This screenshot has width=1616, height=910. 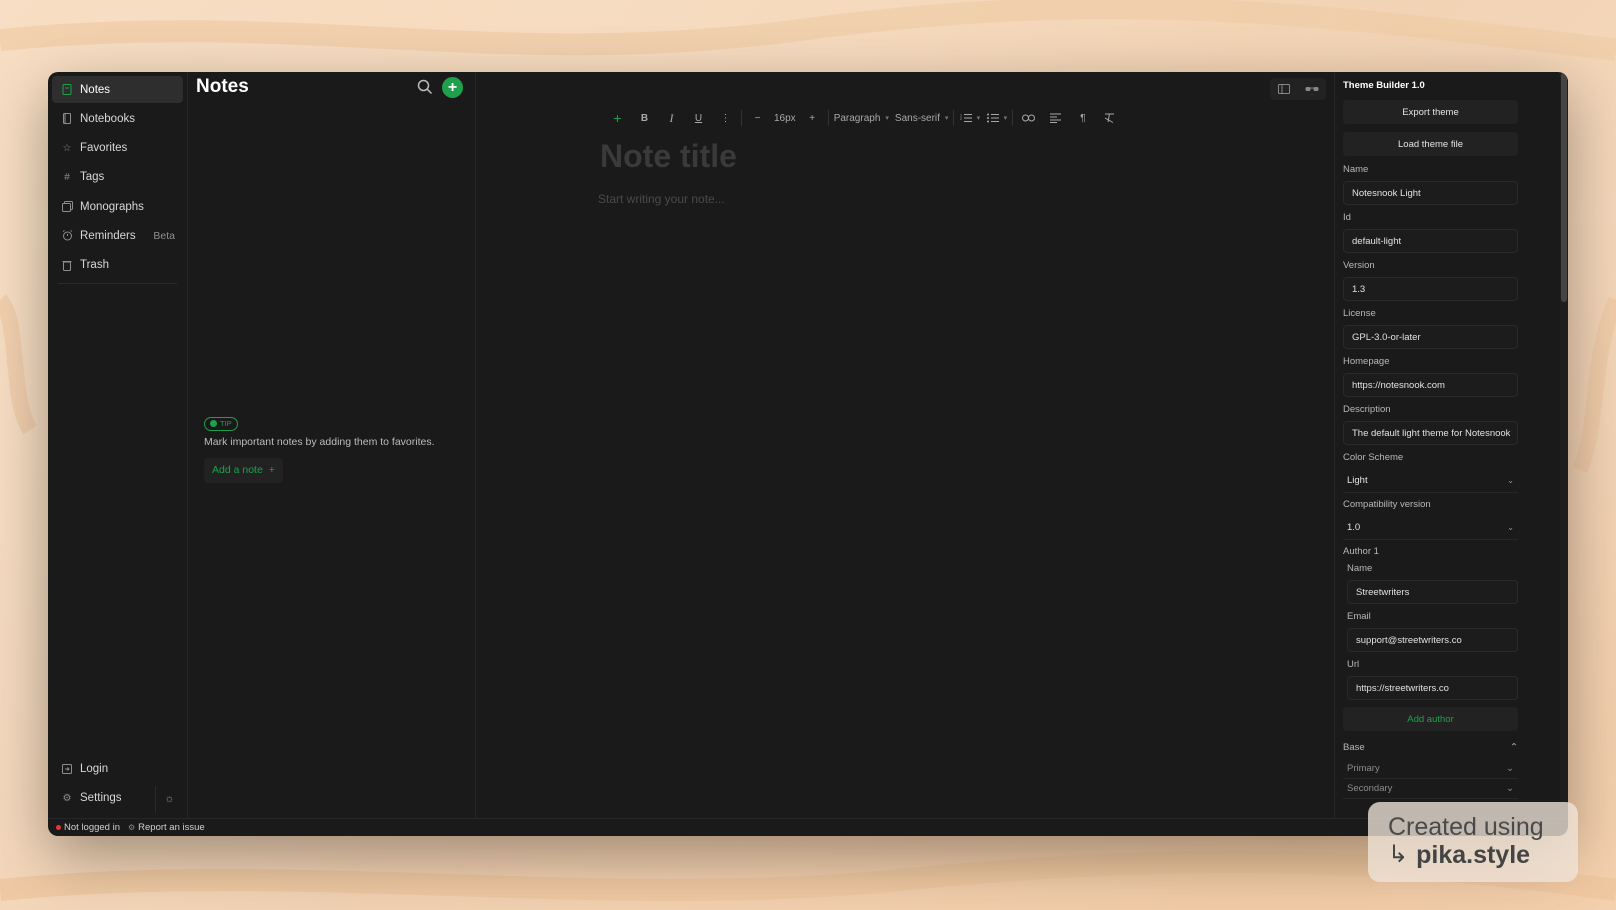 What do you see at coordinates (117, 265) in the screenshot?
I see `sidebar-item-trash: Trash` at bounding box center [117, 265].